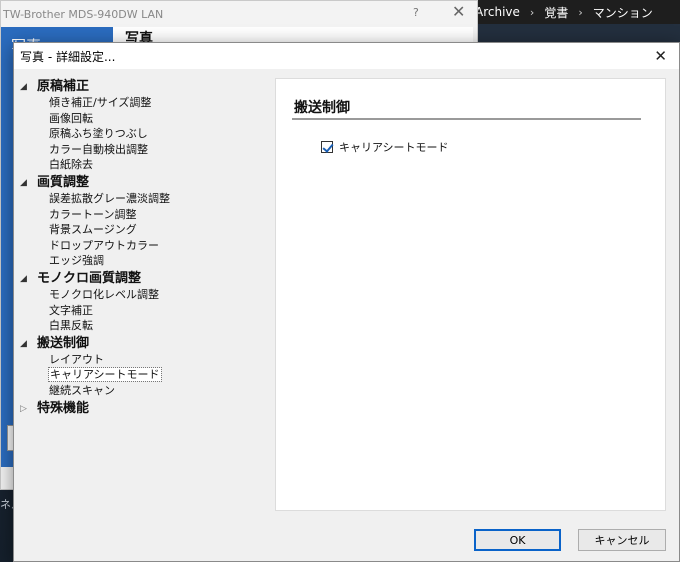  I want to click on checkbox-label: キャリアシートモード, so click(394, 147).